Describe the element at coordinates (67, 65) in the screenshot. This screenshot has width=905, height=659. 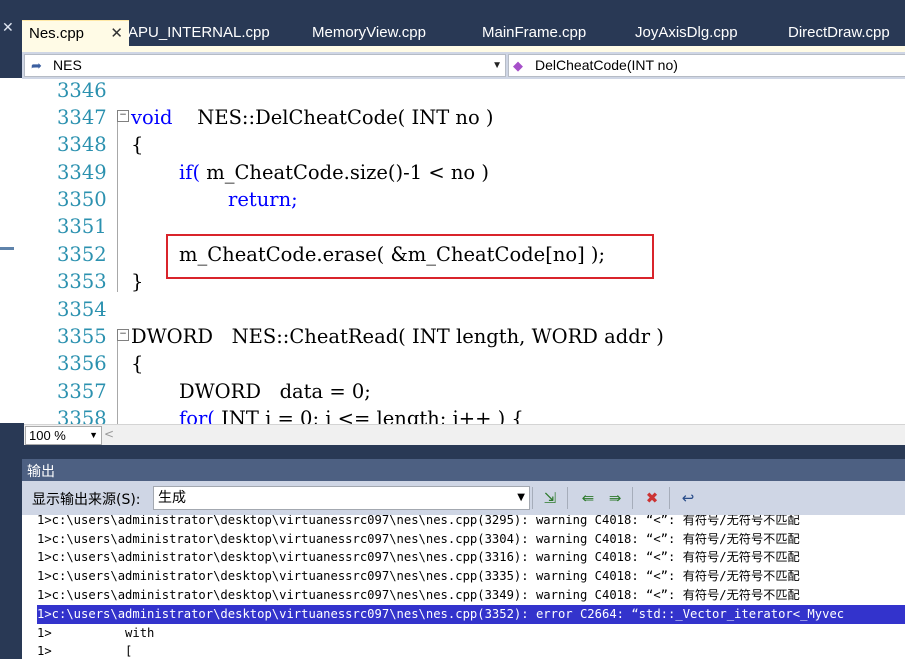
I see `scope-value: NES` at that location.